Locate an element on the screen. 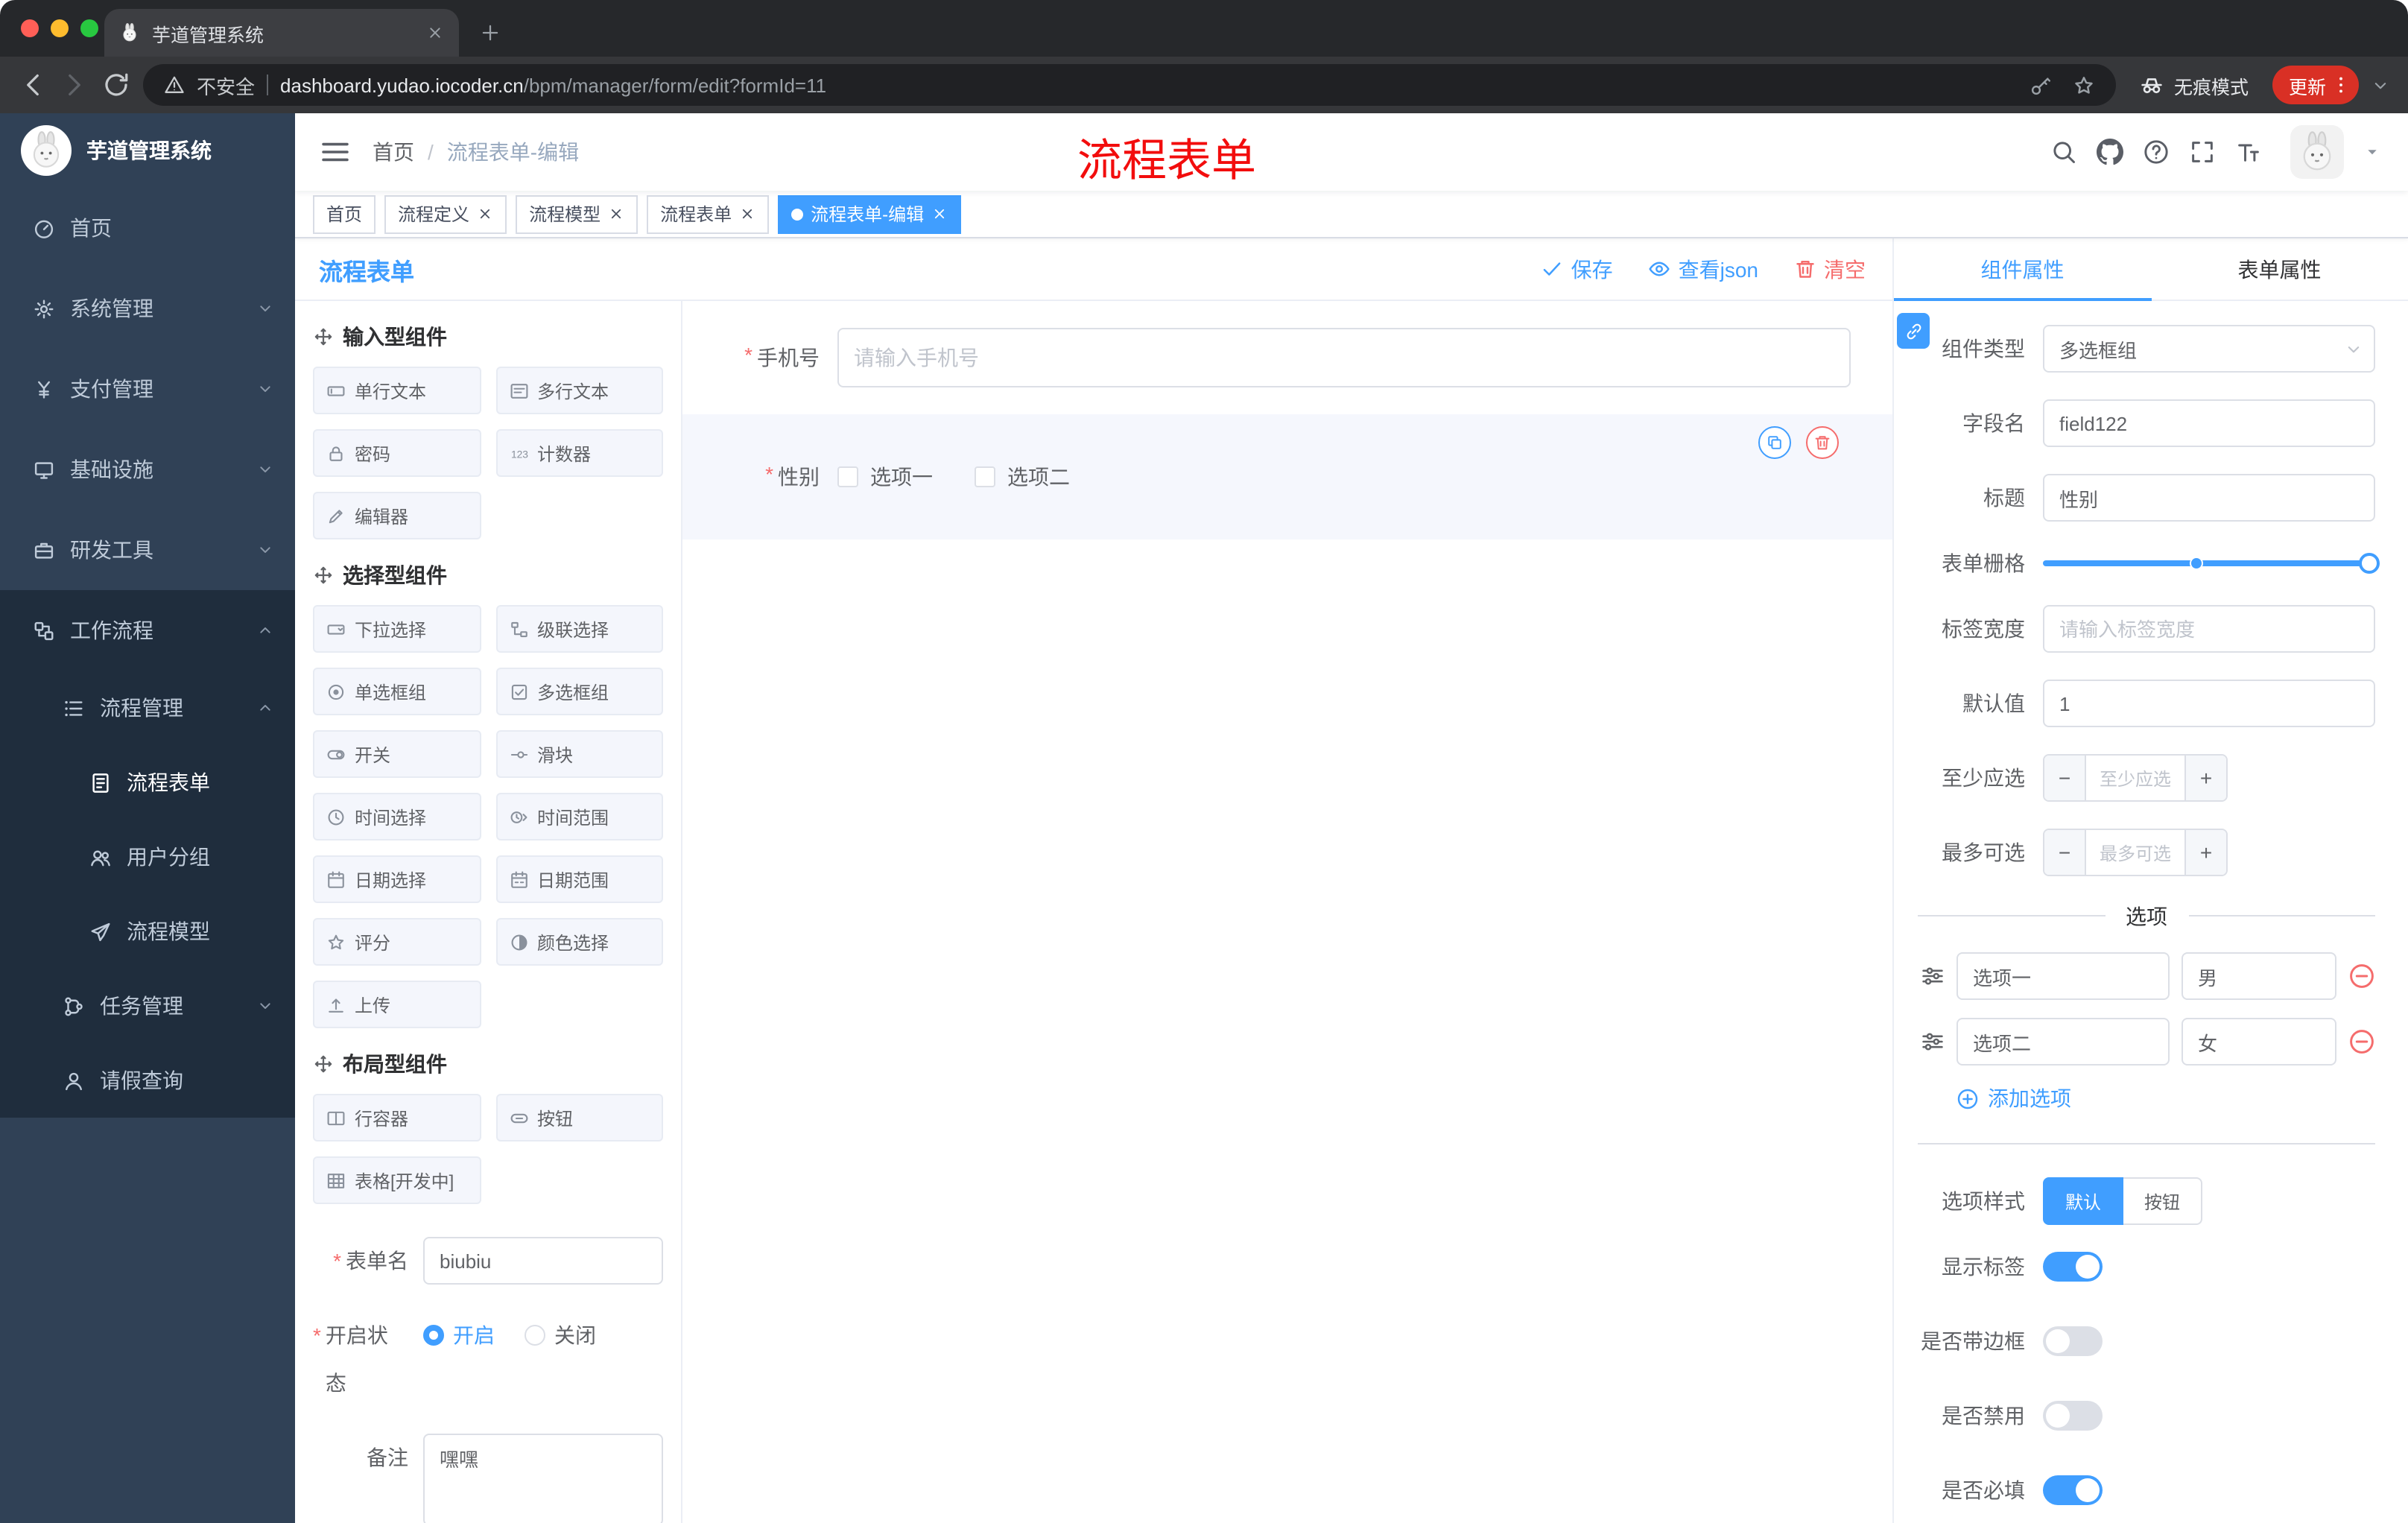  option-1-label-input is located at coordinates (2063, 976).